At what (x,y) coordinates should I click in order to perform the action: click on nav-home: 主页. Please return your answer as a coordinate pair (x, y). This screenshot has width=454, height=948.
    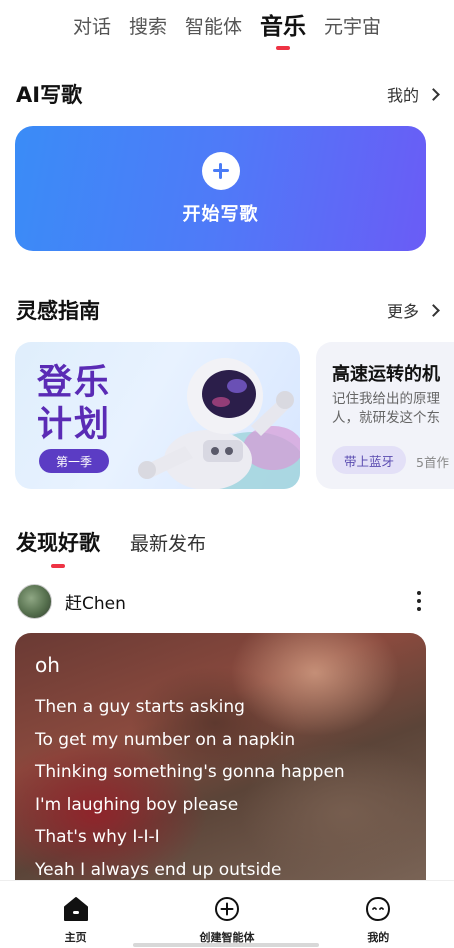
    Looking at the image, I should click on (76, 920).